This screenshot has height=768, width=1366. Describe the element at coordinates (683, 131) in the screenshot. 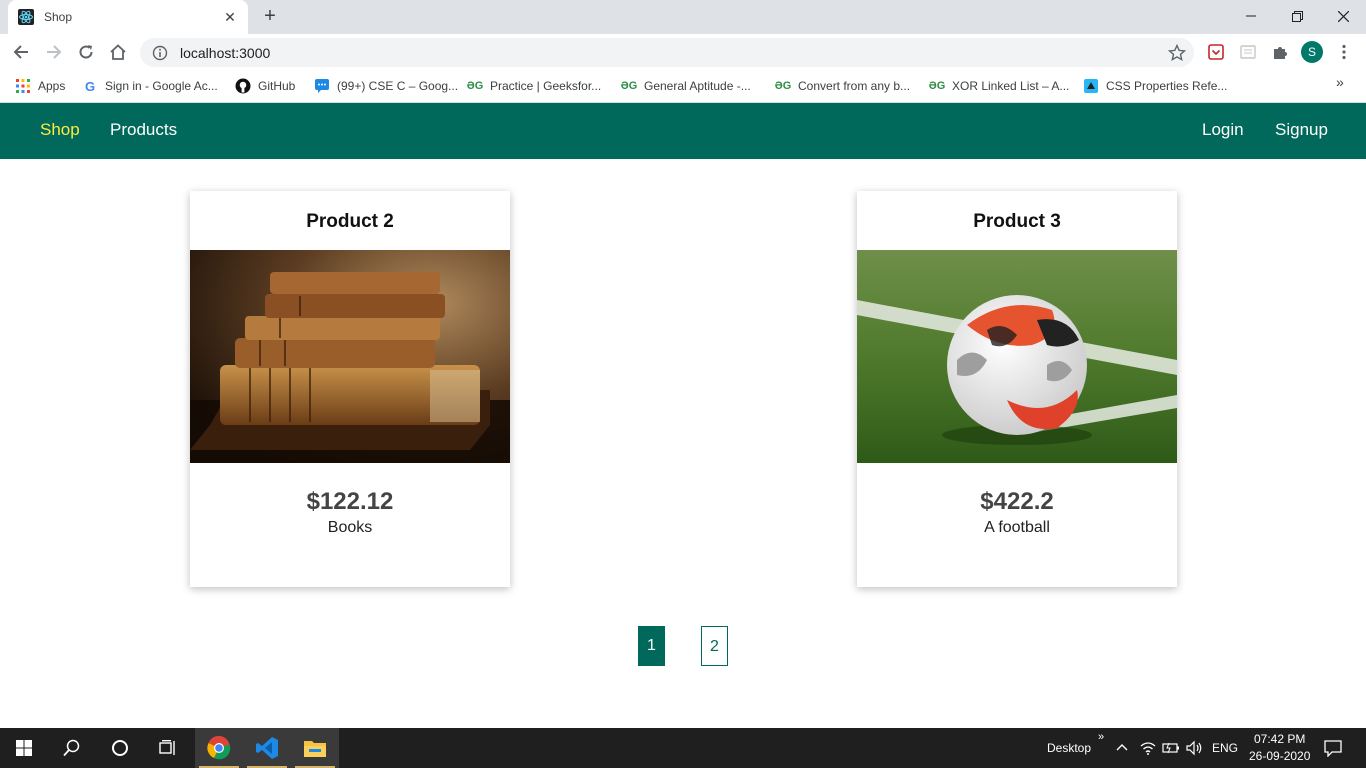

I see `main-navbar: Shop Products Login Signup` at that location.